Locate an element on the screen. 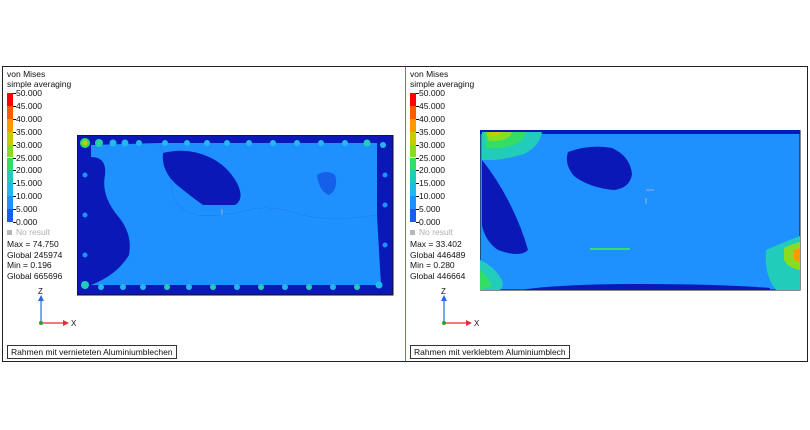 The height and width of the screenshot is (430, 810). max-value: Max = 74.750 is located at coordinates (33, 244).